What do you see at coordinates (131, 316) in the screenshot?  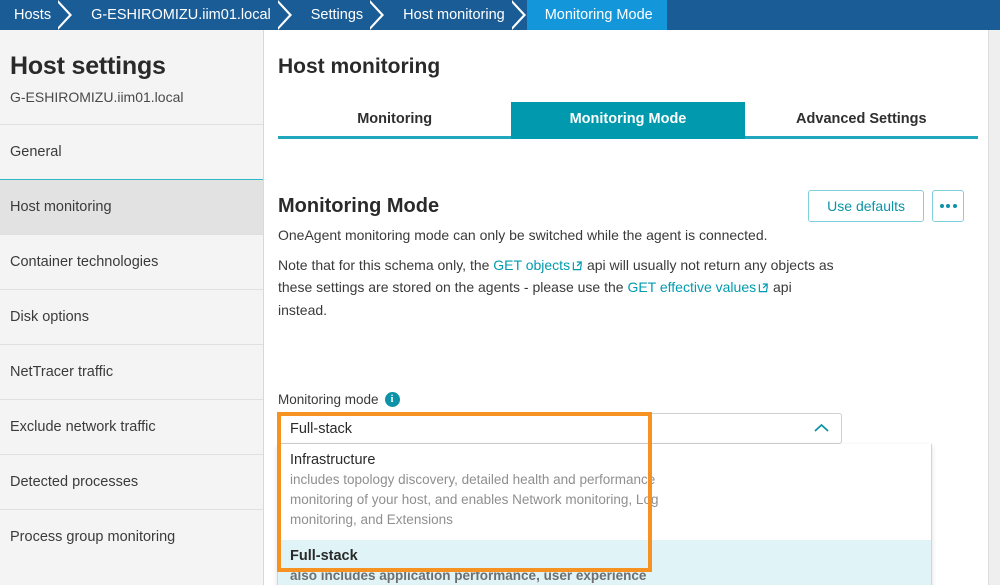 I see `sidebar-item-disk-options: Disk options` at bounding box center [131, 316].